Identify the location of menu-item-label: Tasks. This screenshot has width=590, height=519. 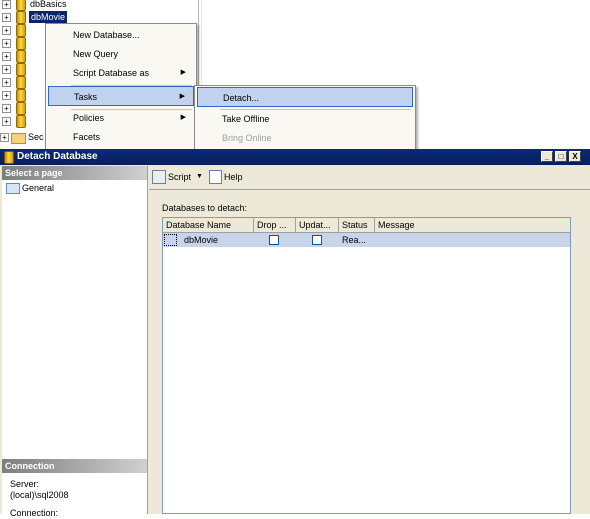
(86, 97).